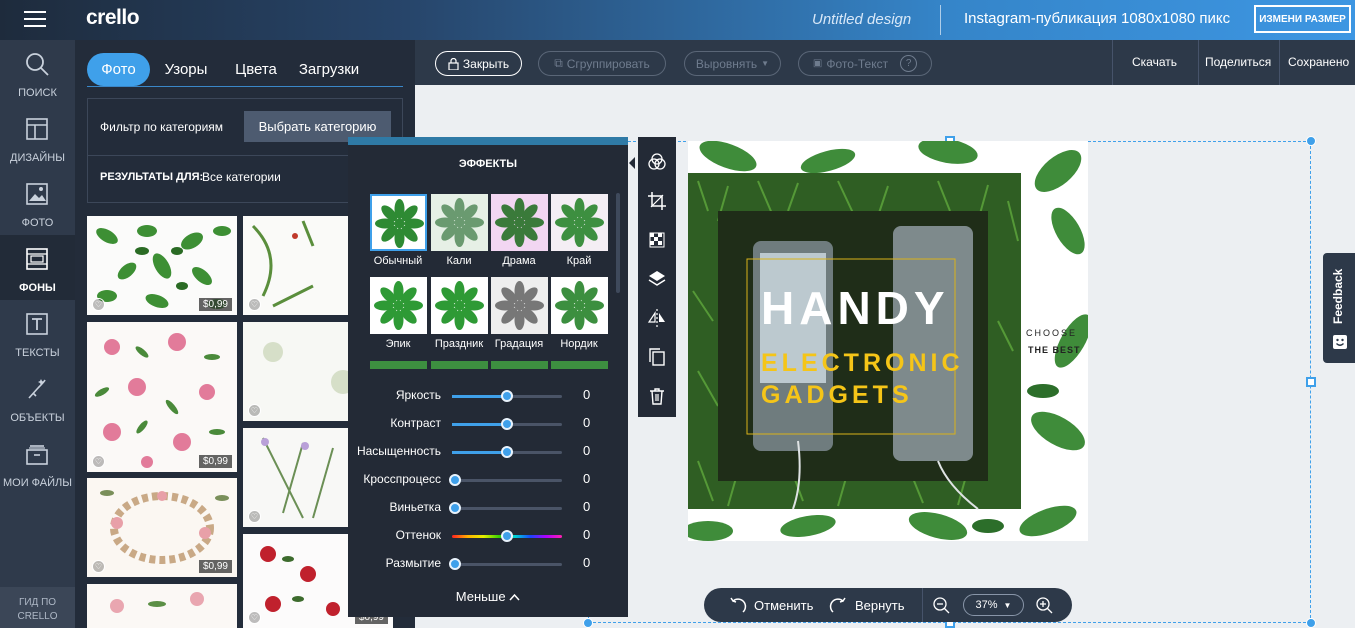 This screenshot has width=1355, height=628. I want to click on logo: crello, so click(113, 18).